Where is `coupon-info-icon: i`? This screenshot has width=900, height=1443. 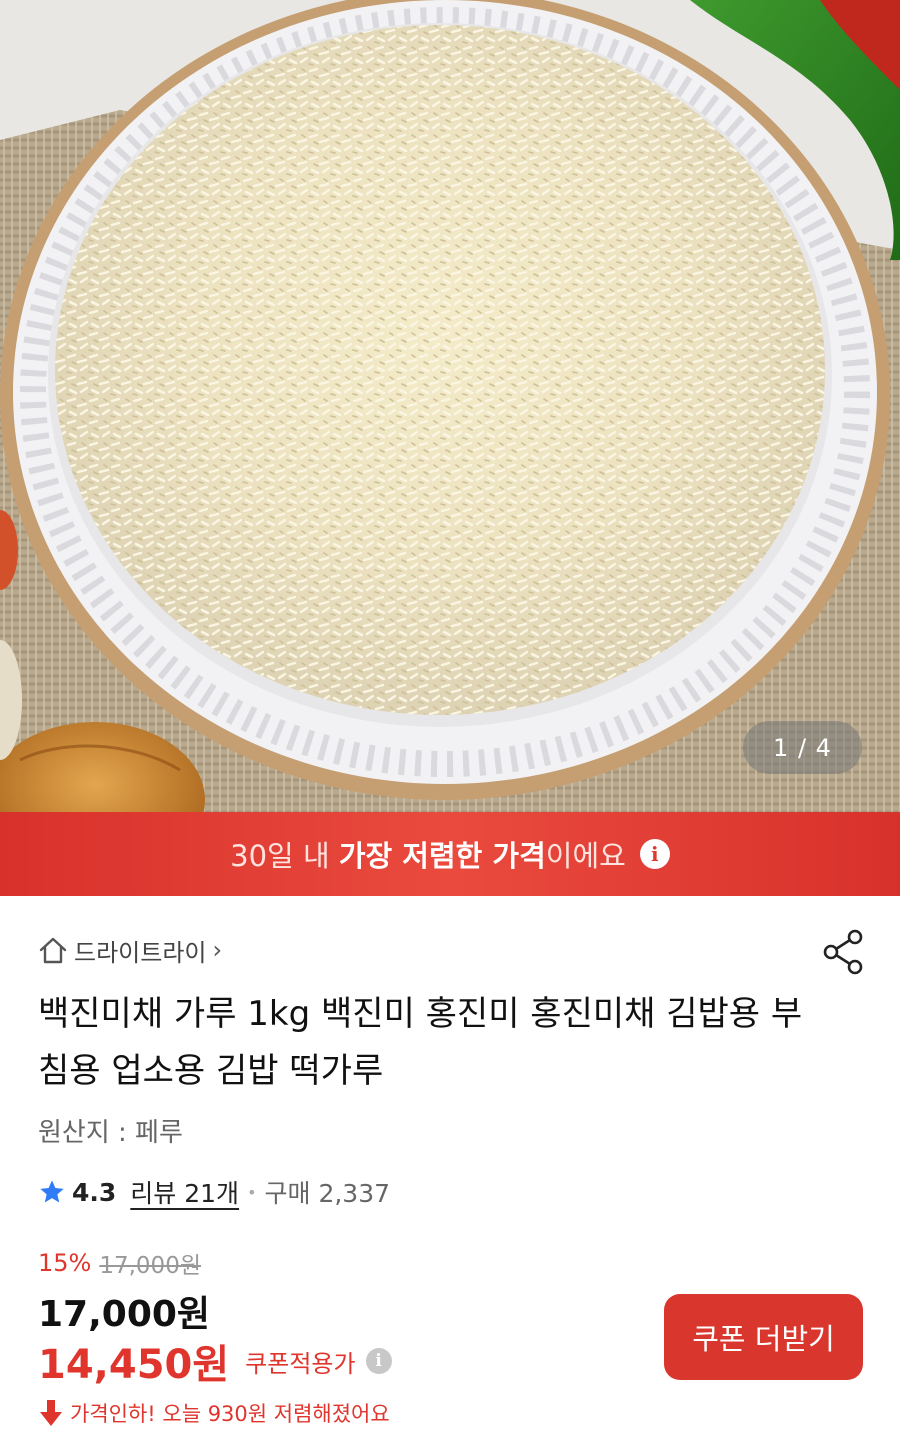 coupon-info-icon: i is located at coordinates (378, 1361).